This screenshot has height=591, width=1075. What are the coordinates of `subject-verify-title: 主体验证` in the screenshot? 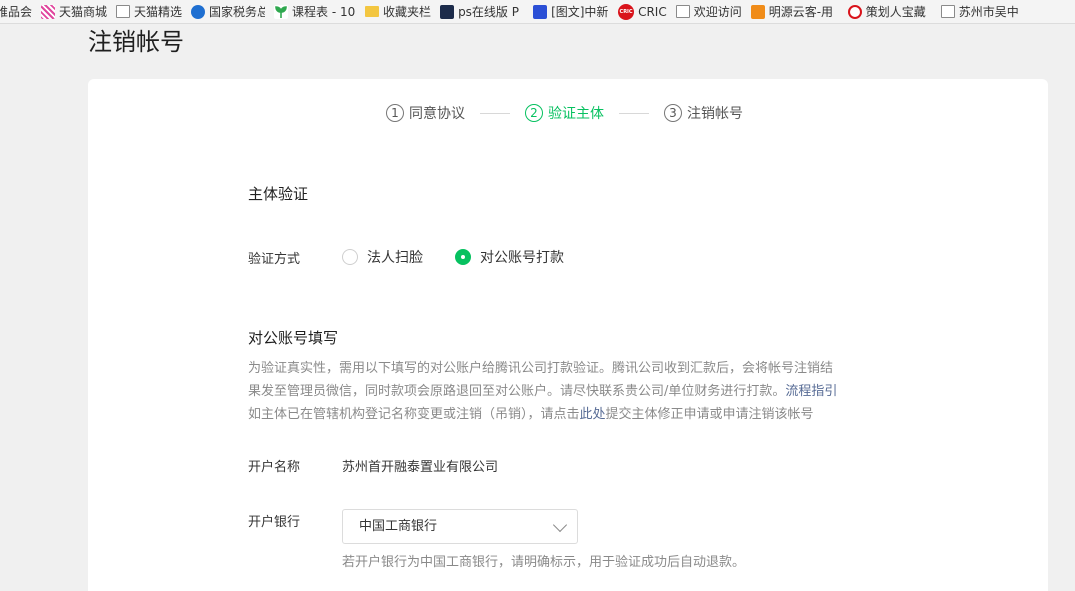 It's located at (278, 194).